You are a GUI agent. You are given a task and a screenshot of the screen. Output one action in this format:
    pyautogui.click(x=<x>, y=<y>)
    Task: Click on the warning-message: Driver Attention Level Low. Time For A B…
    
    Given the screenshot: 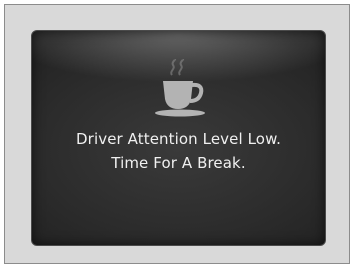 What is the action you would take?
    pyautogui.click(x=178, y=151)
    